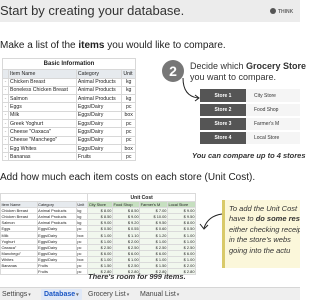 This screenshot has width=320, height=300. Describe the element at coordinates (218, 66) in the screenshot. I see `step2-prefix: Decide which` at that location.